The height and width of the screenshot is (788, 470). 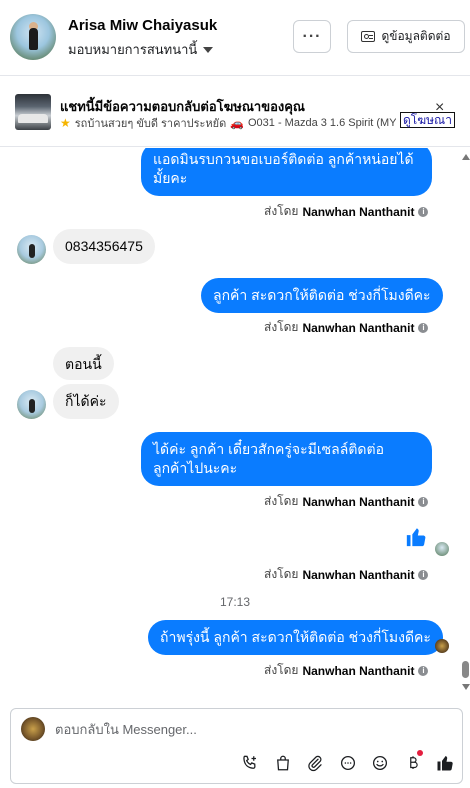 What do you see at coordinates (245, 729) in the screenshot?
I see `reply-input` at bounding box center [245, 729].